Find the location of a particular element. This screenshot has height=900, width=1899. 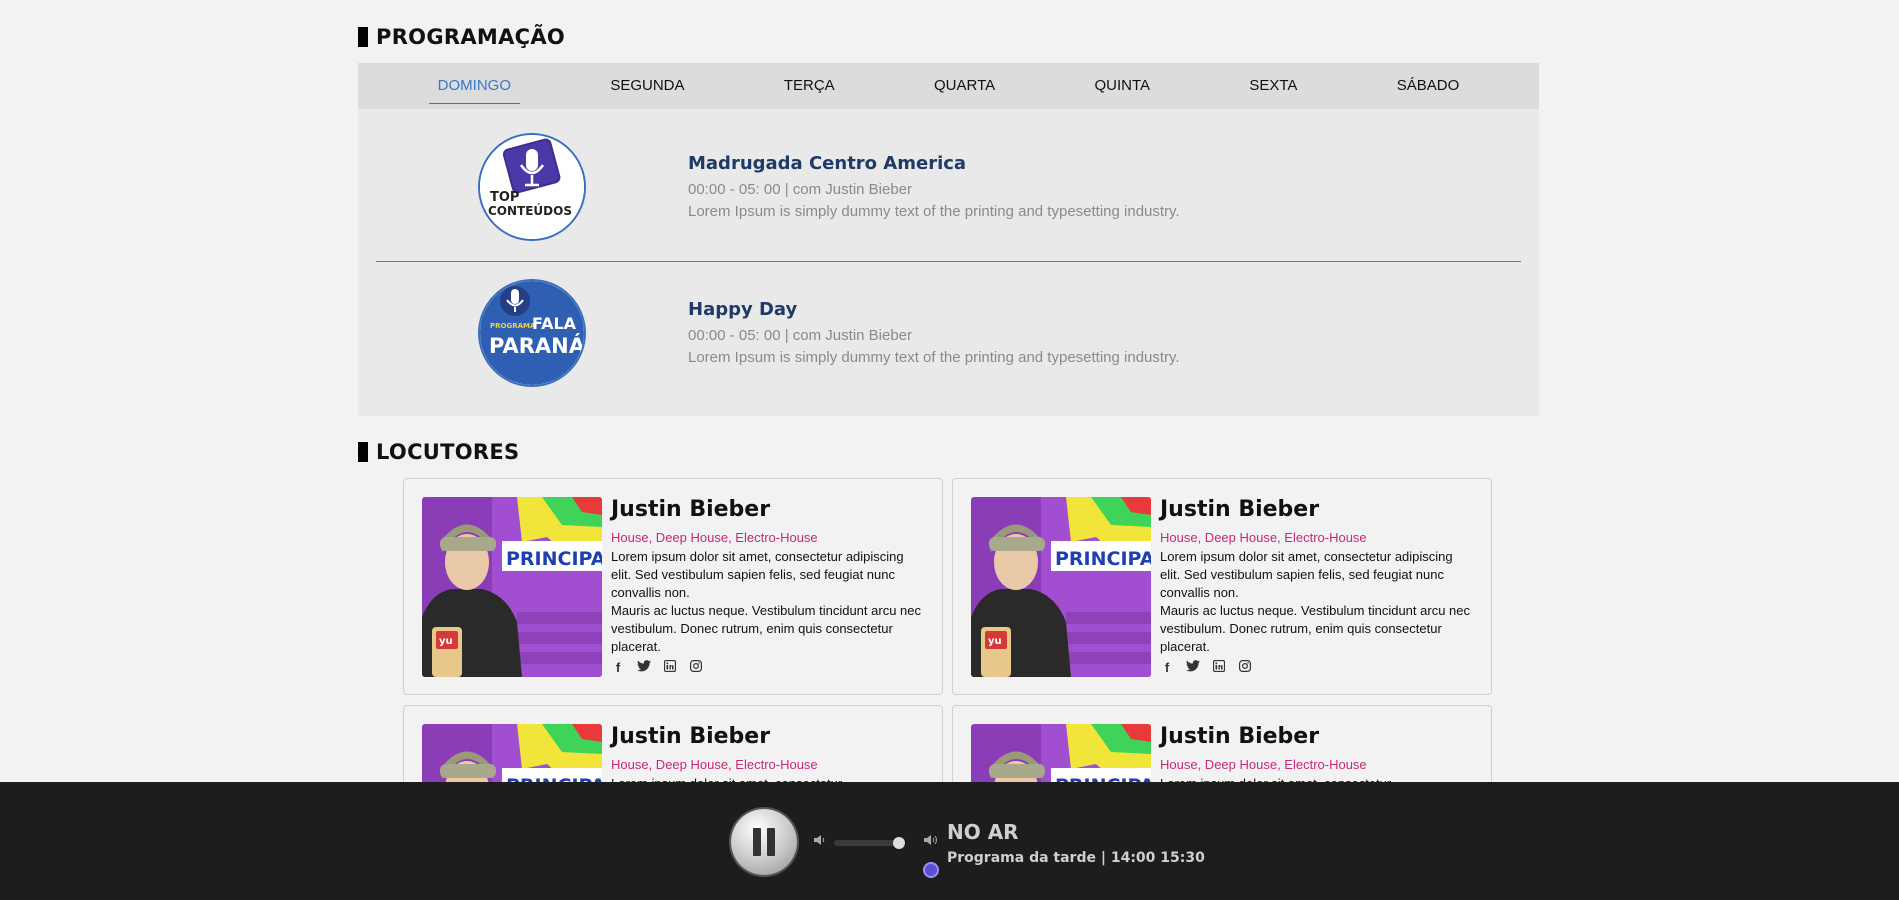

schedule-heading: PROGRAMAÇÃO is located at coordinates (461, 37).